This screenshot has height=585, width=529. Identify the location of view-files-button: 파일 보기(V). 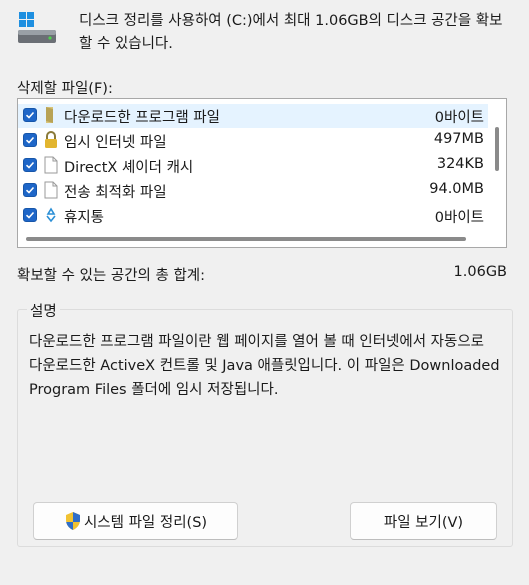
(423, 521).